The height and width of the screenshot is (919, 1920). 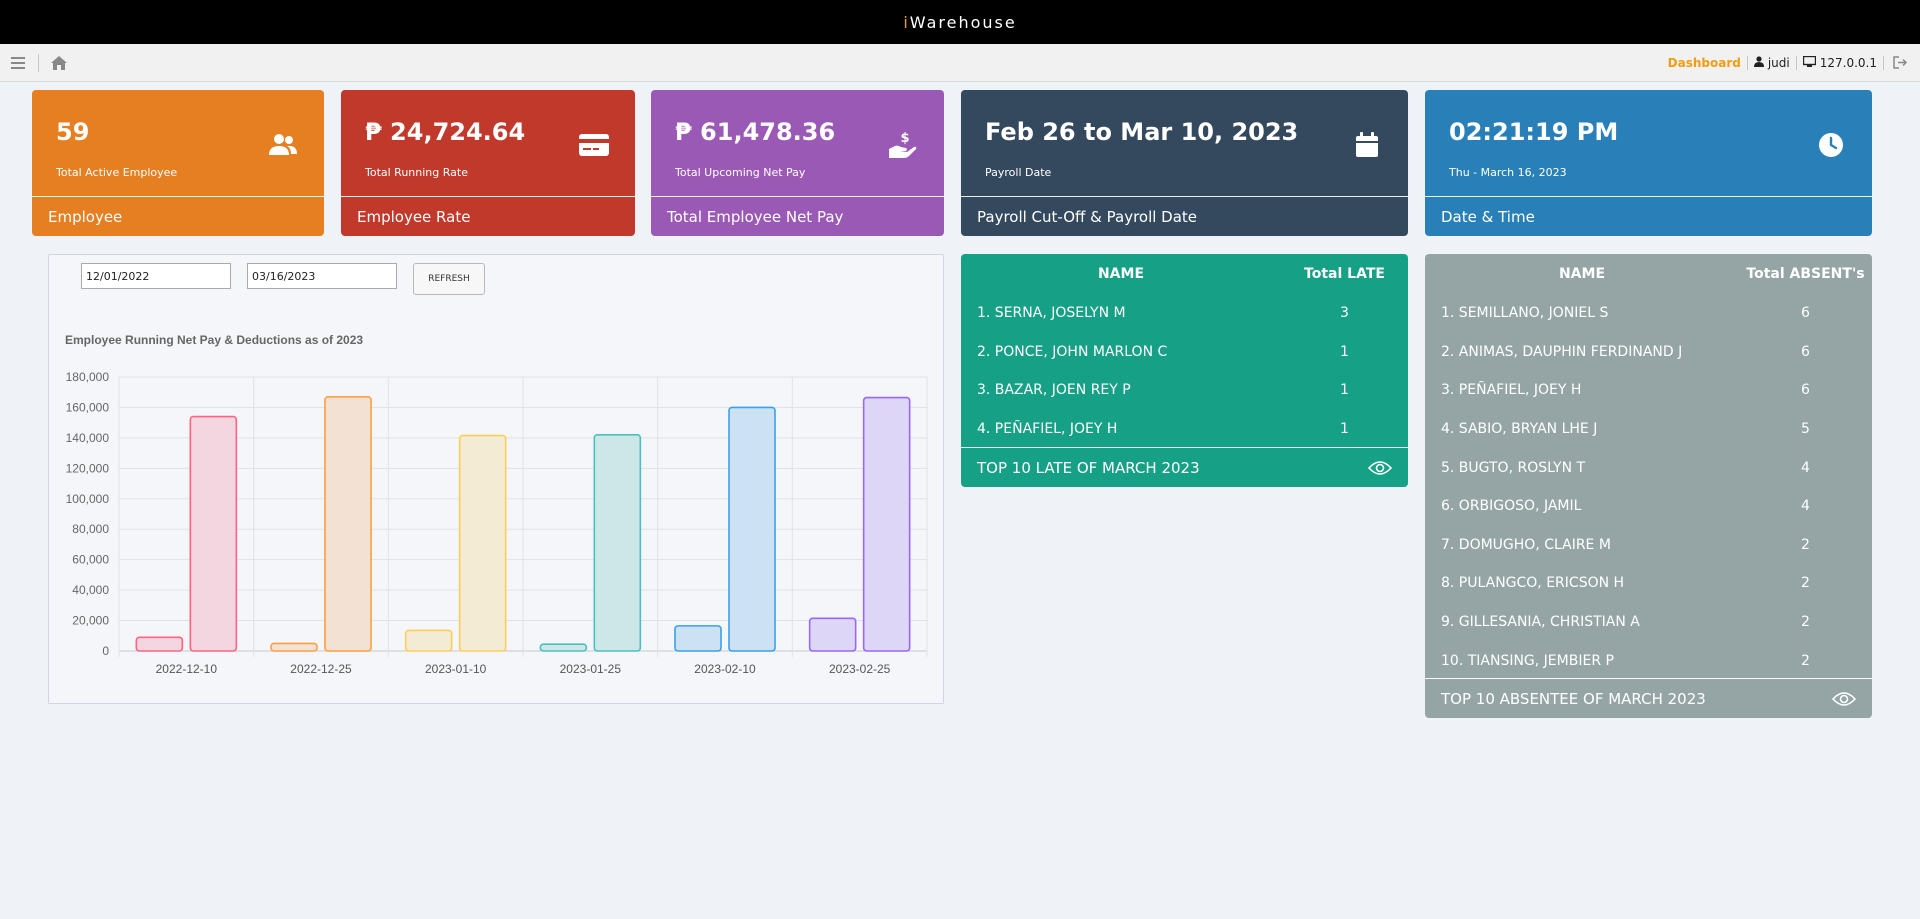 What do you see at coordinates (90, 529) in the screenshot?
I see `y-tick-label: 80,000` at bounding box center [90, 529].